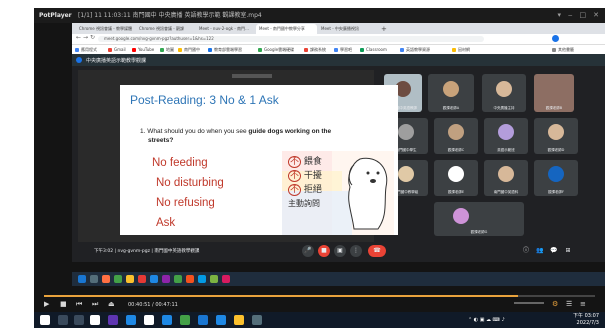 This screenshot has height=328, width=605. What do you see at coordinates (79, 304) in the screenshot?
I see `previous-icon: ⏮` at bounding box center [79, 304].